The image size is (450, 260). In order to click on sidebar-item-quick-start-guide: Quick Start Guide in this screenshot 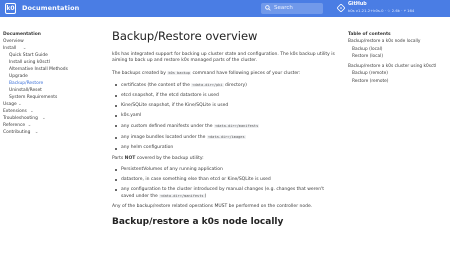, I will do `click(49, 55)`.